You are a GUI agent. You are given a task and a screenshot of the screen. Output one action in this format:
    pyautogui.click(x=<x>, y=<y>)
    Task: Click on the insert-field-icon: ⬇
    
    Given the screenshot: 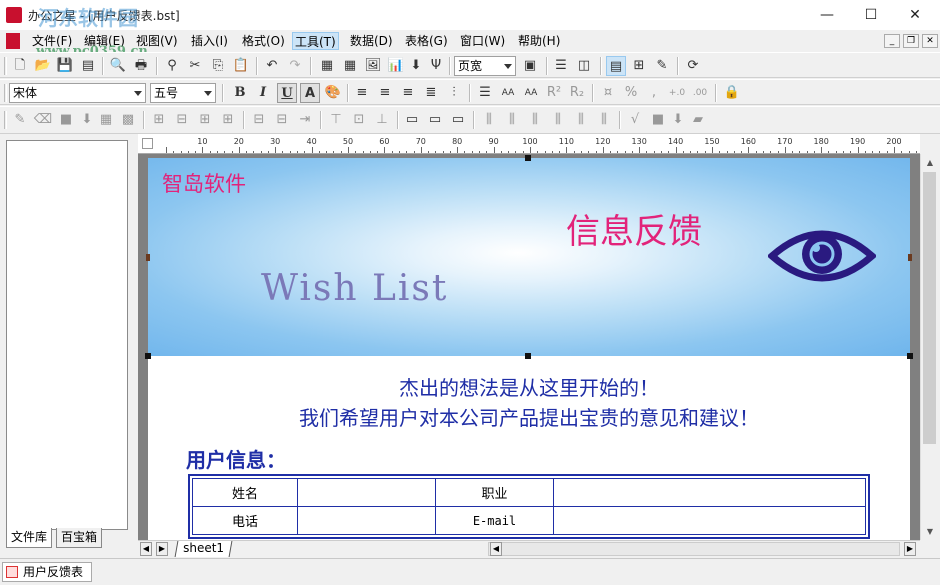 What is the action you would take?
    pyautogui.click(x=416, y=66)
    